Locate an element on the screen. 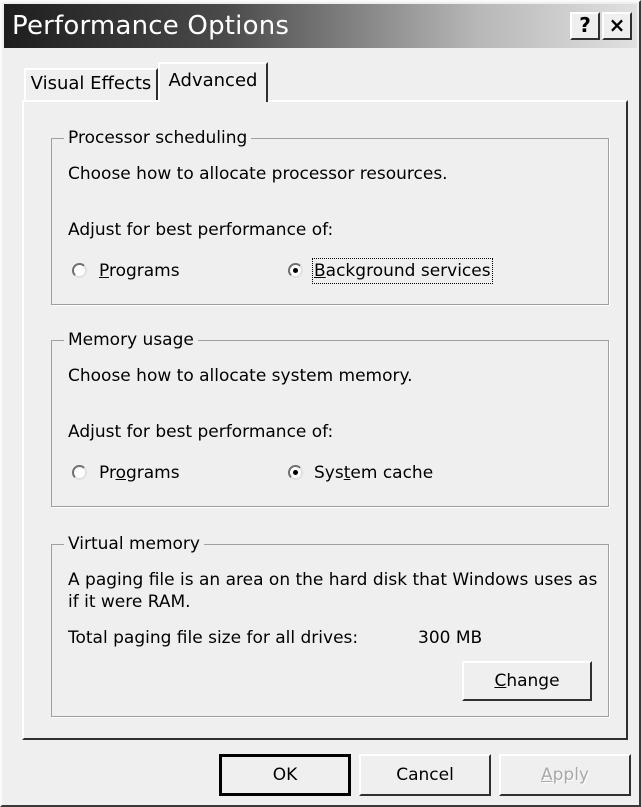 The height and width of the screenshot is (807, 641). processor-programs-label: Programs is located at coordinates (139, 271).